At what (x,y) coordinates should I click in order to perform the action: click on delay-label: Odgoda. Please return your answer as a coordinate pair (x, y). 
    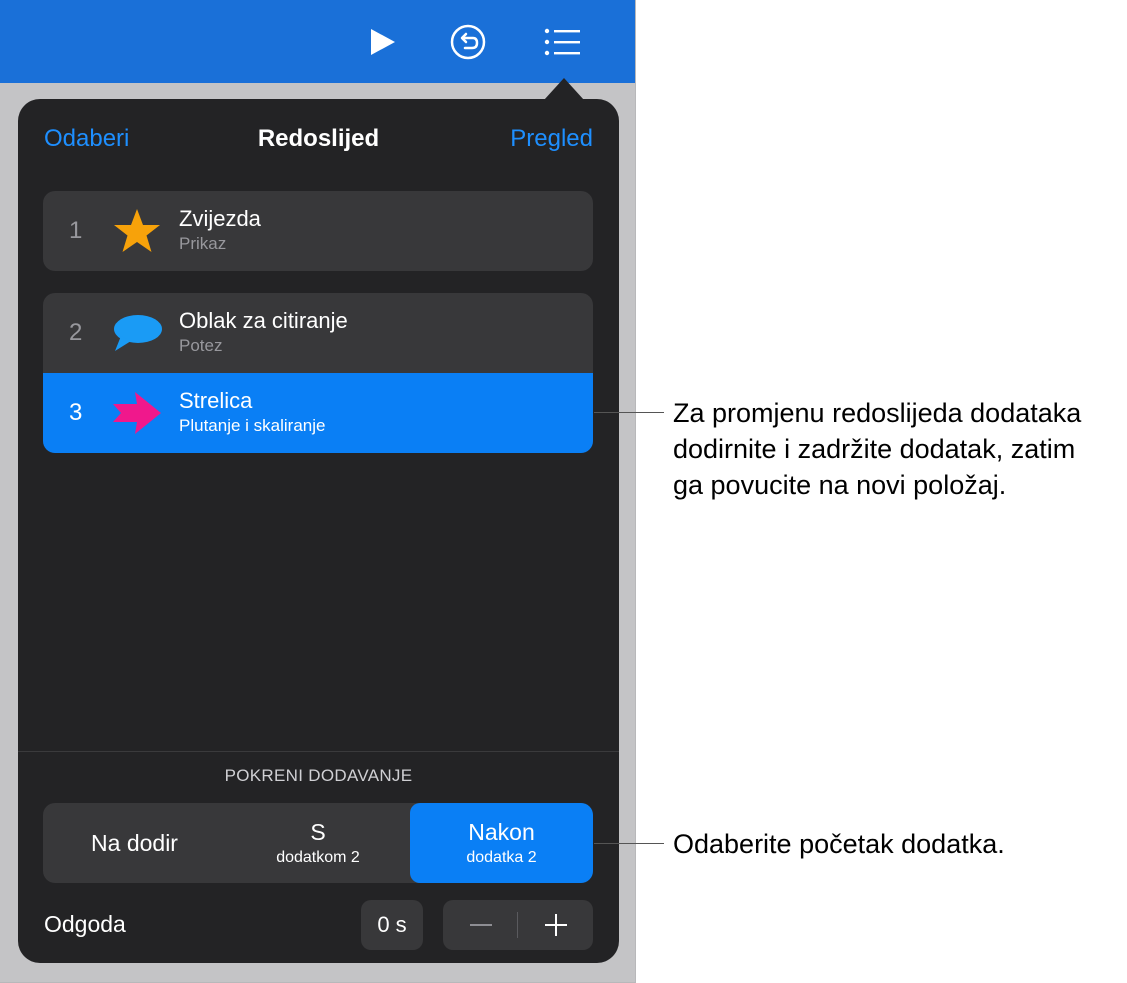
    Looking at the image, I should click on (85, 924).